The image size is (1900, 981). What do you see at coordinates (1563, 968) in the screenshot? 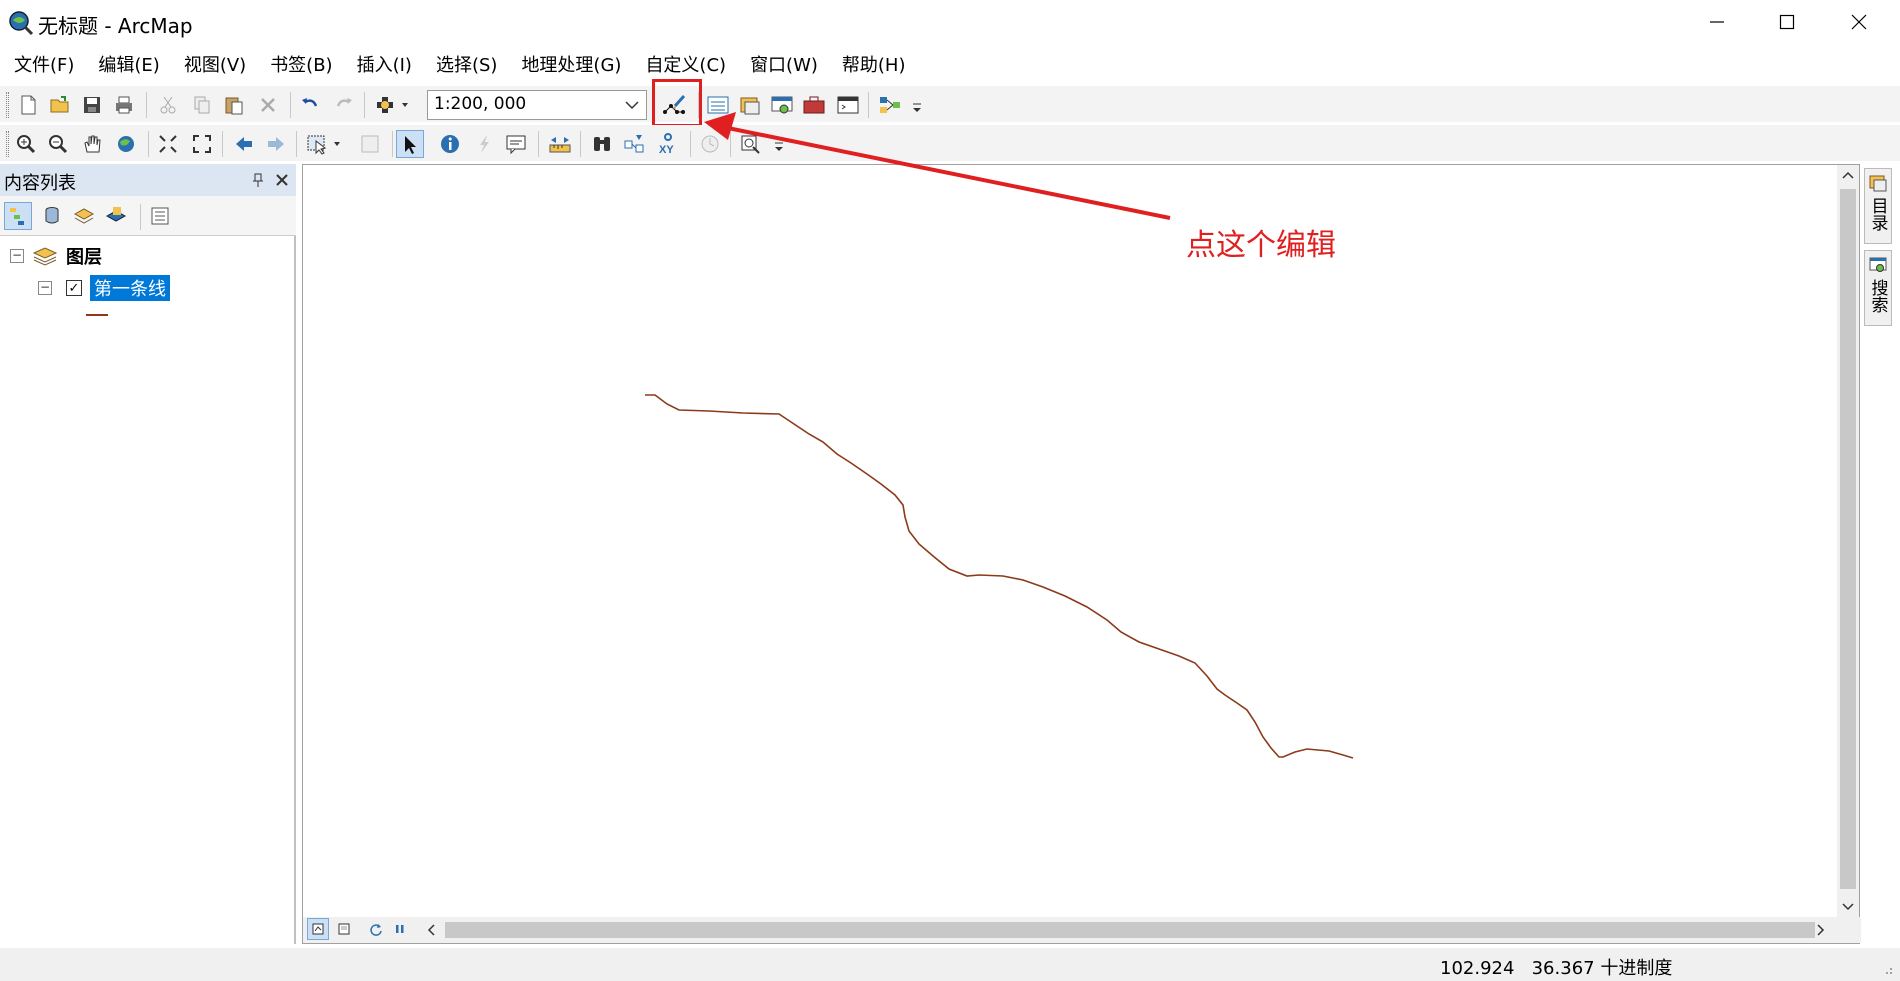
I see `coordinate-y: 36.367` at bounding box center [1563, 968].